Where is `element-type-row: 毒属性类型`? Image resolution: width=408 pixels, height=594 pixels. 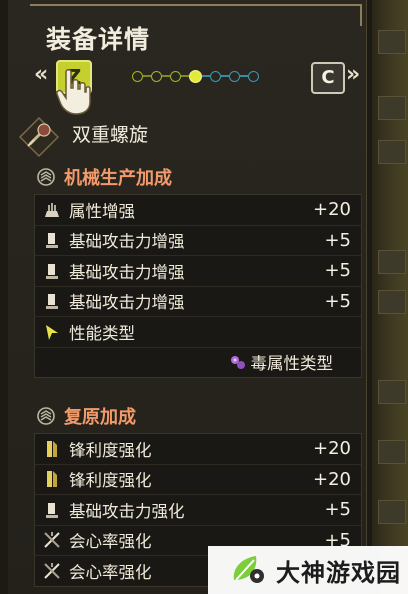 element-type-row: 毒属性类型 is located at coordinates (198, 363).